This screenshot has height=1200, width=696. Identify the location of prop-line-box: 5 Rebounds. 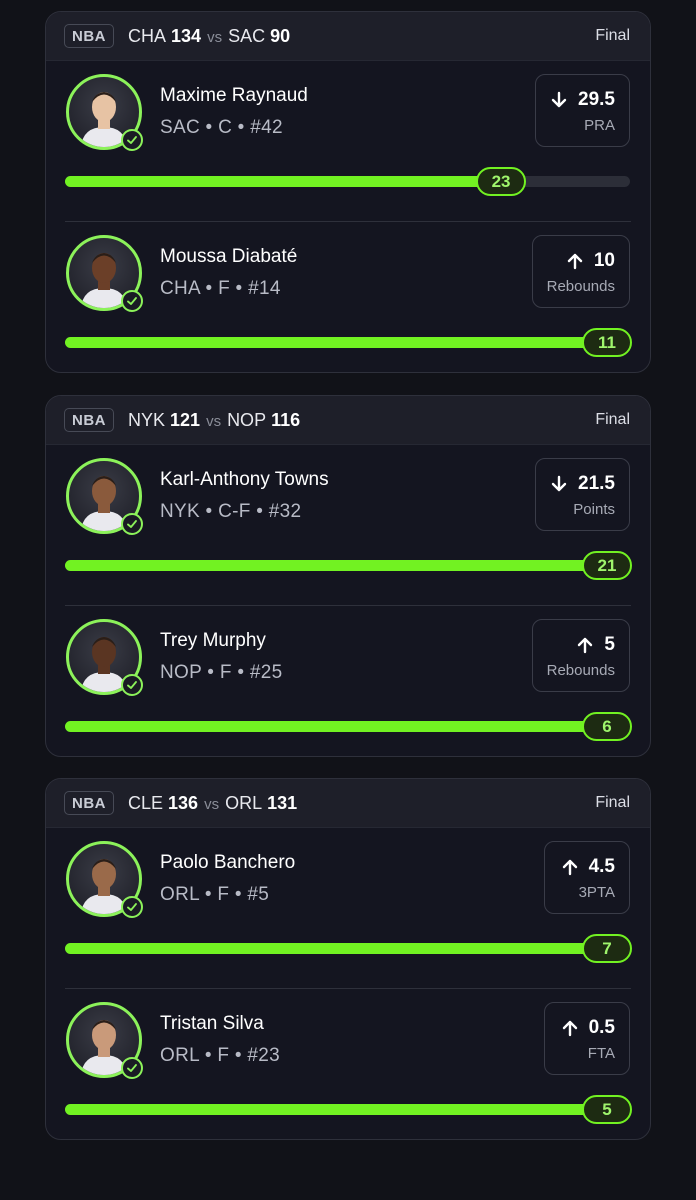
(580, 655).